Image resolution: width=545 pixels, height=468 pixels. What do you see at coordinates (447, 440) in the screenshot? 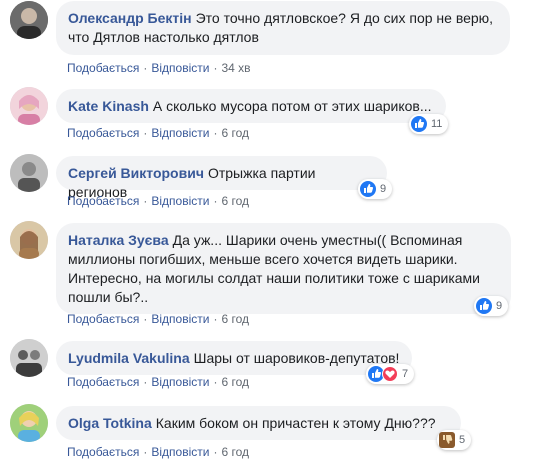
I see `thumbs-down-icon` at bounding box center [447, 440].